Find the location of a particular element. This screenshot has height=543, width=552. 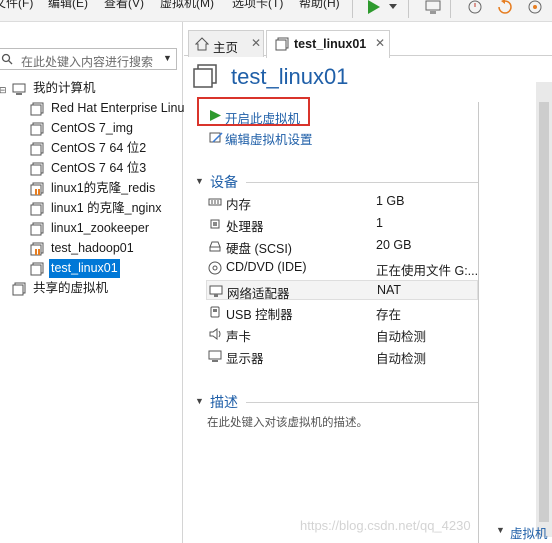

device-value: 1 GB is located at coordinates (390, 201).